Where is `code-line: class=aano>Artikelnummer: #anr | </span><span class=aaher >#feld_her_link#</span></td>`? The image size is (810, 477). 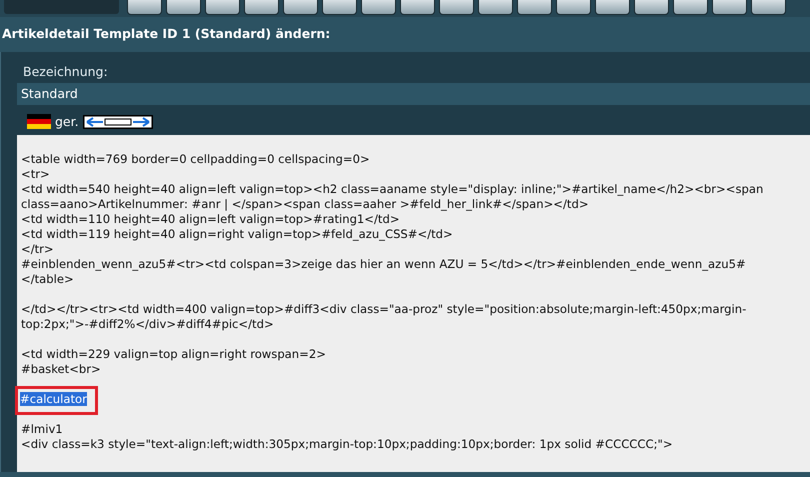
code-line: class=aano>Artikelnummer: #anr | </span><span class=aaher >#feld_her_link#</span></td> is located at coordinates (305, 204).